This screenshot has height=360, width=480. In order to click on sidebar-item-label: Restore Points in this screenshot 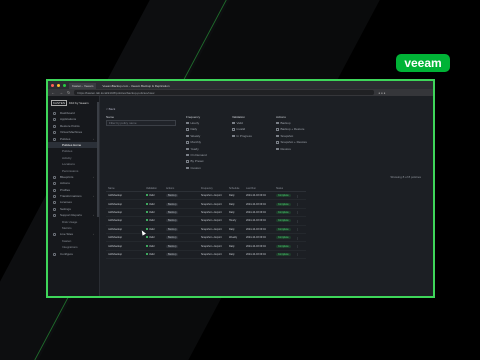, I will do `click(70, 125)`.